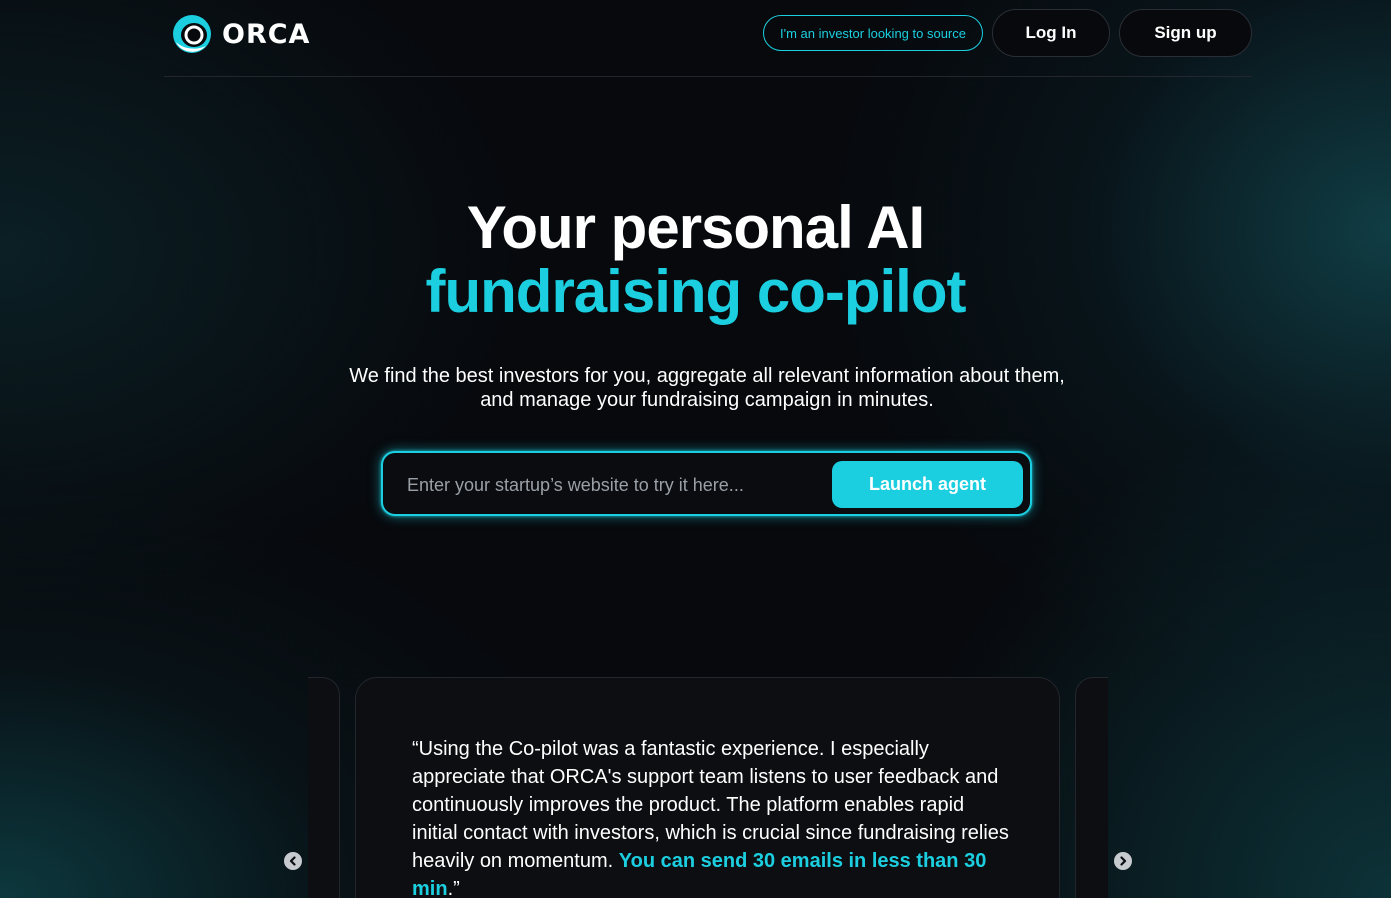 Image resolution: width=1391 pixels, height=898 pixels. What do you see at coordinates (927, 484) in the screenshot?
I see `launch-agent-button: Launch agent` at bounding box center [927, 484].